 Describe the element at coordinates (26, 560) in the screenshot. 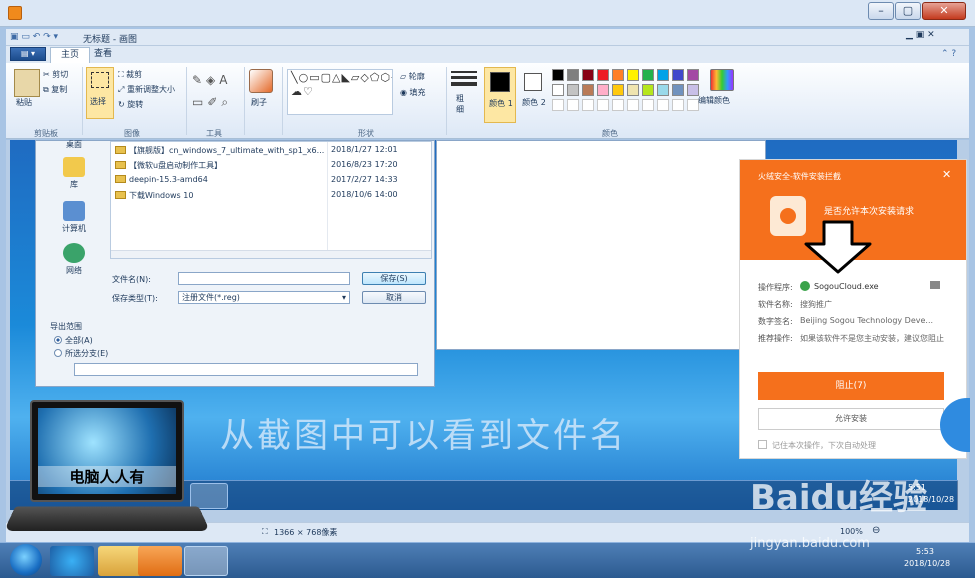

I see `start-button` at that location.